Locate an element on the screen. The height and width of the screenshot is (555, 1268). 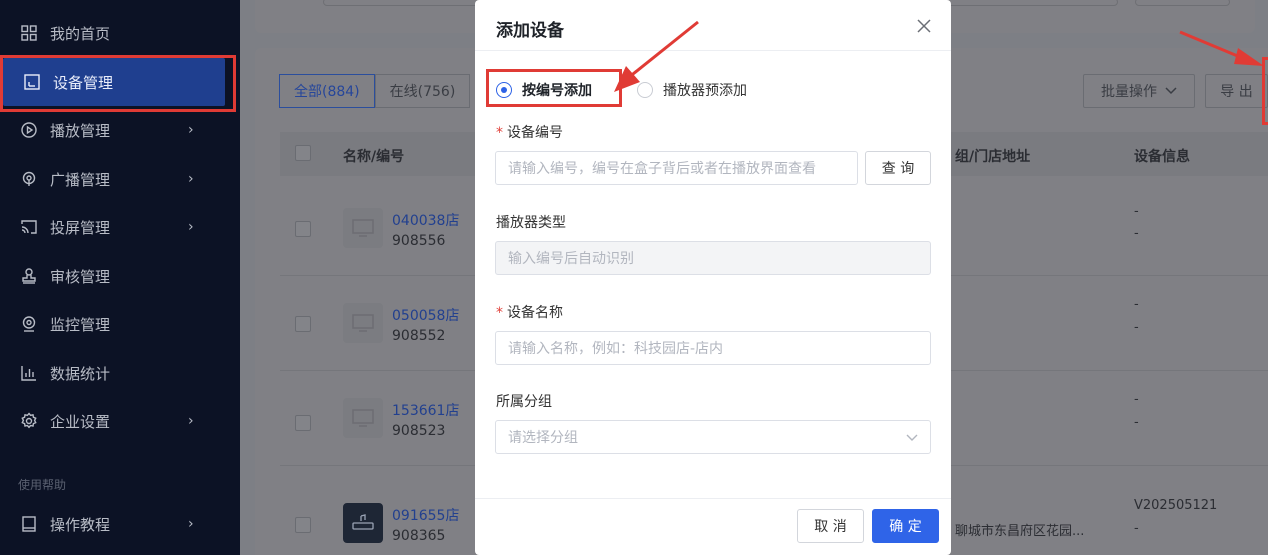
select-all-checkbox is located at coordinates (303, 153).